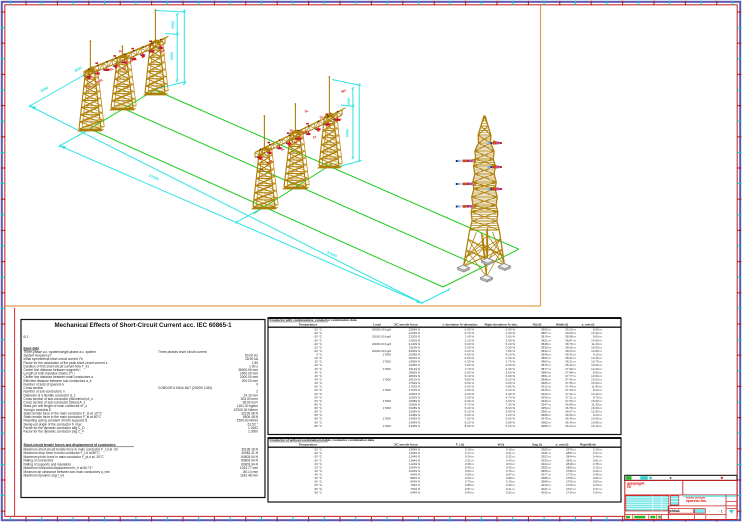 The width and height of the screenshot is (742, 523). I want to click on svg-text: Maximum dynamic sag f_ed, so click(44, 476).